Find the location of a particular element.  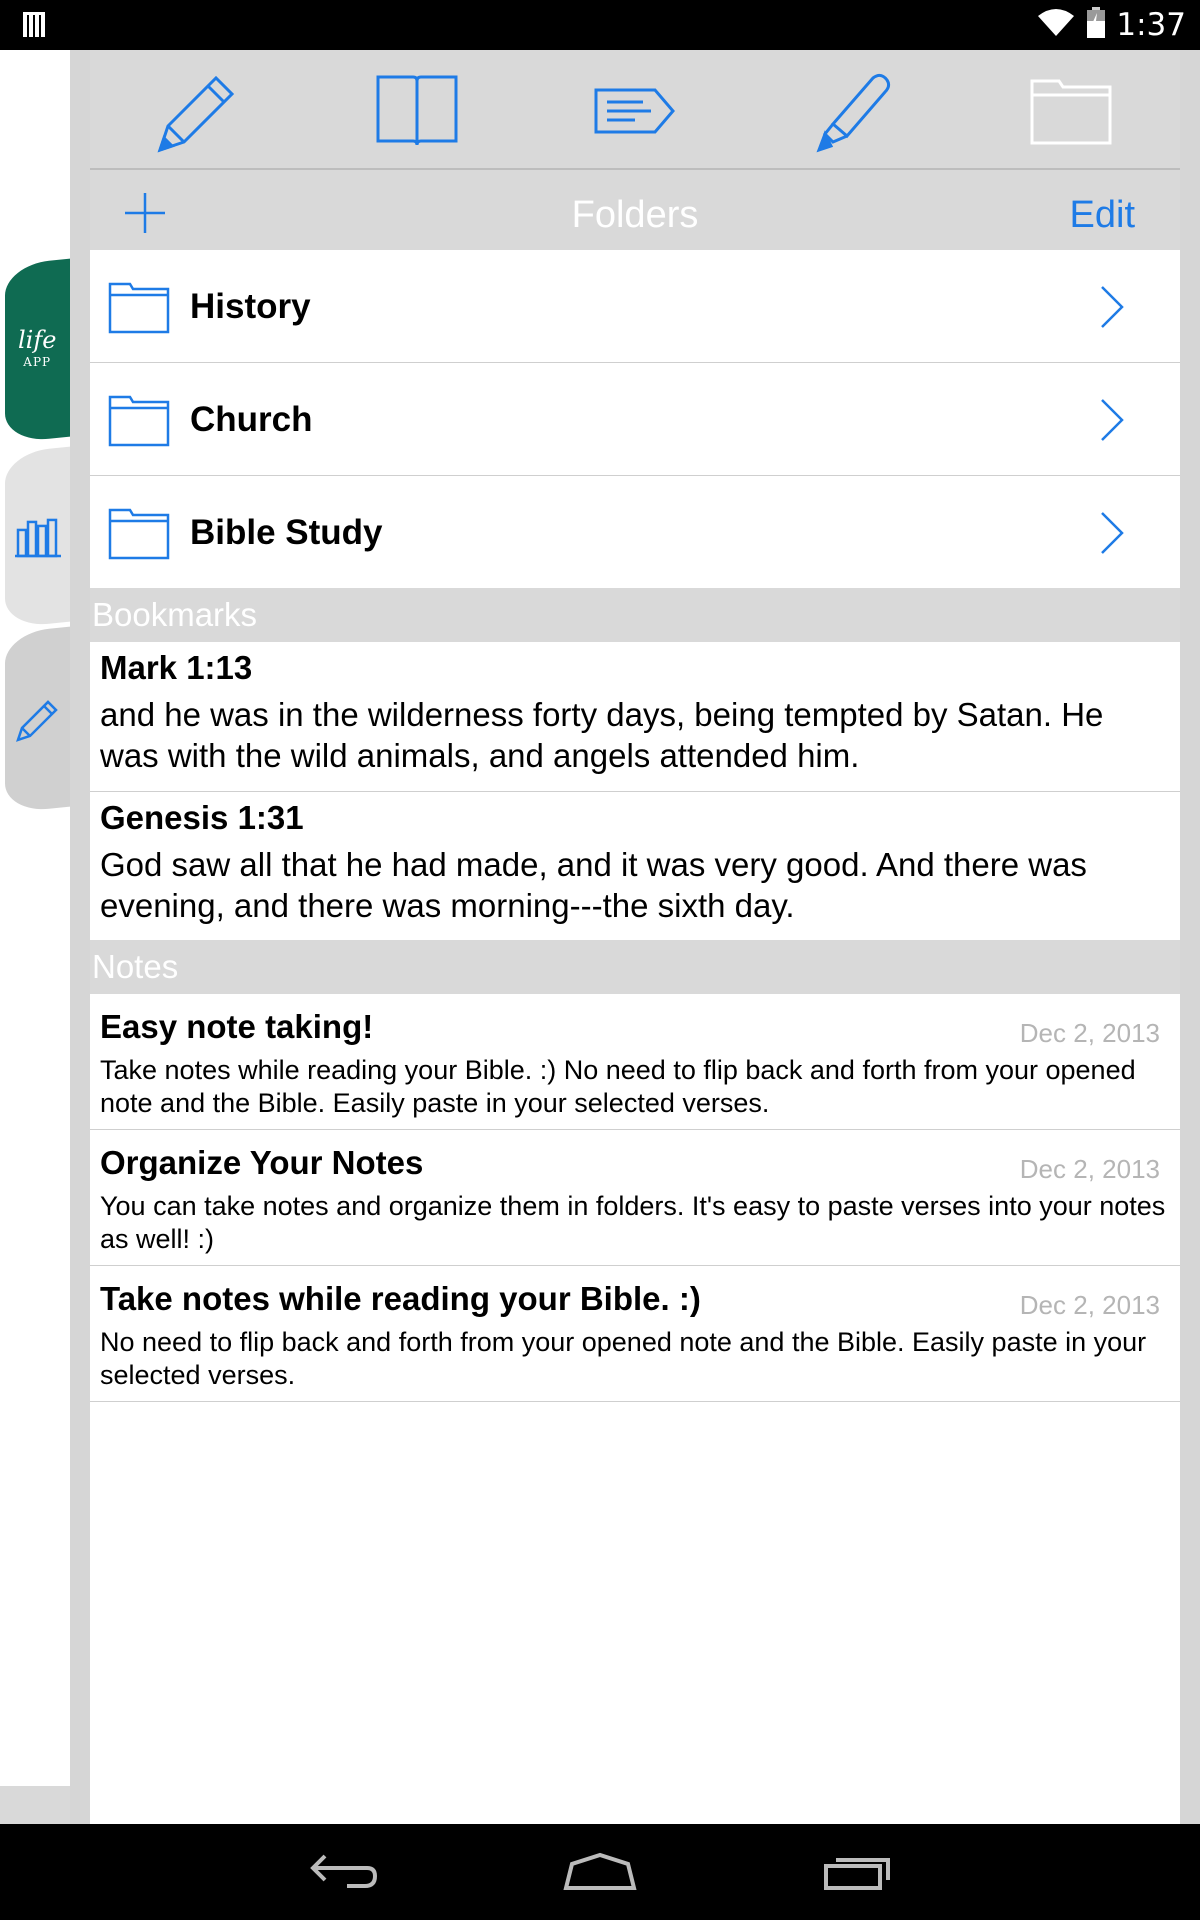

back-button is located at coordinates (343, 1872).